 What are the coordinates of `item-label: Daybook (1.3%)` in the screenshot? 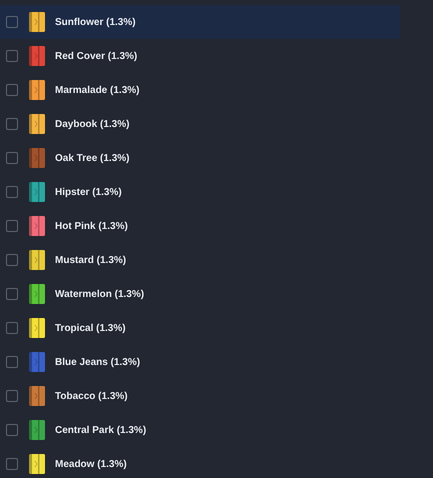 It's located at (92, 125).